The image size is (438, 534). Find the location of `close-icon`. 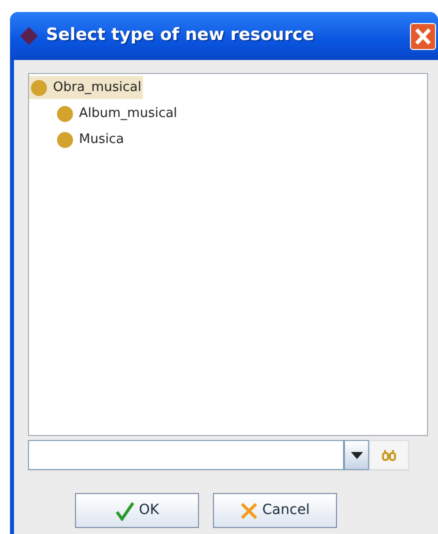

close-icon is located at coordinates (423, 36).